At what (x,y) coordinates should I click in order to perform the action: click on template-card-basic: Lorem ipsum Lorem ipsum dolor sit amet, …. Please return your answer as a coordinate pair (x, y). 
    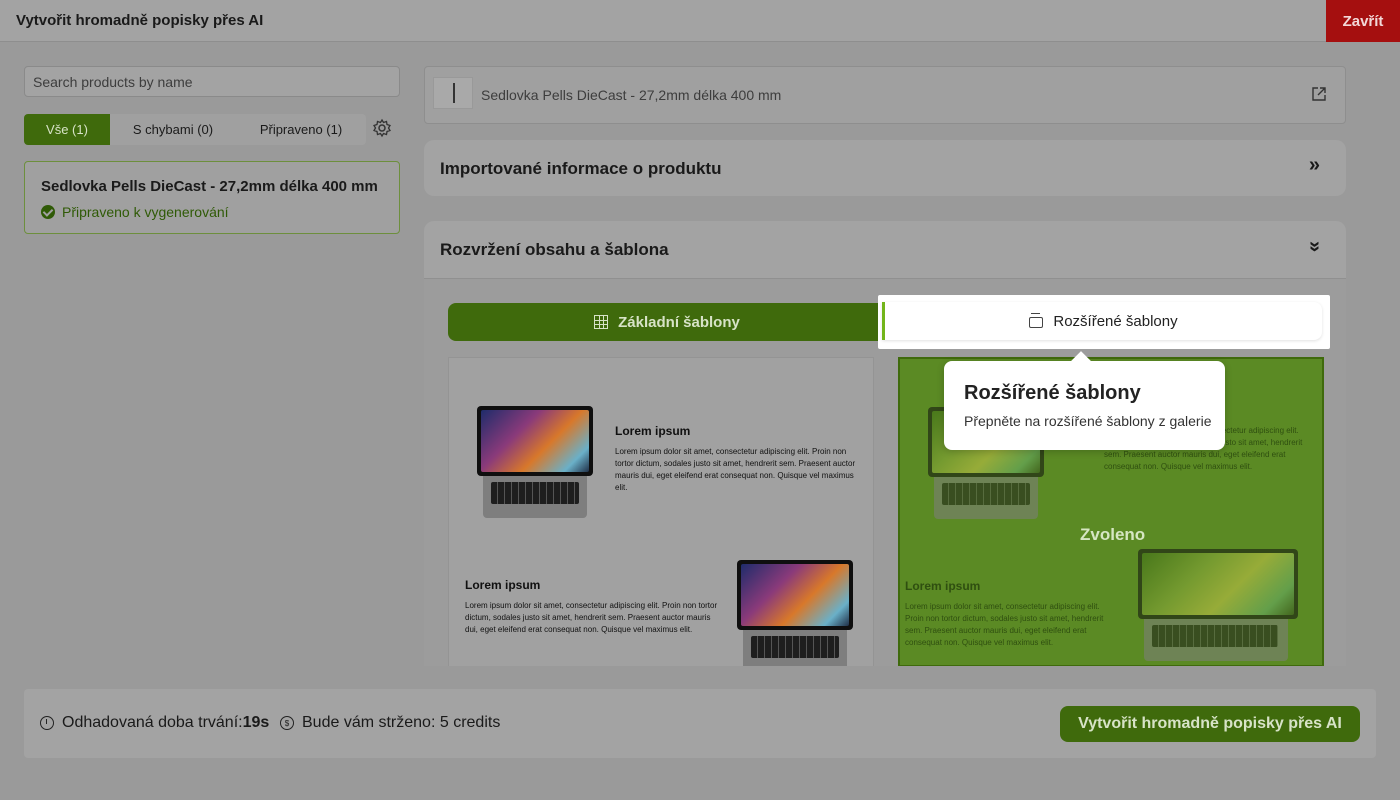
    Looking at the image, I should click on (661, 511).